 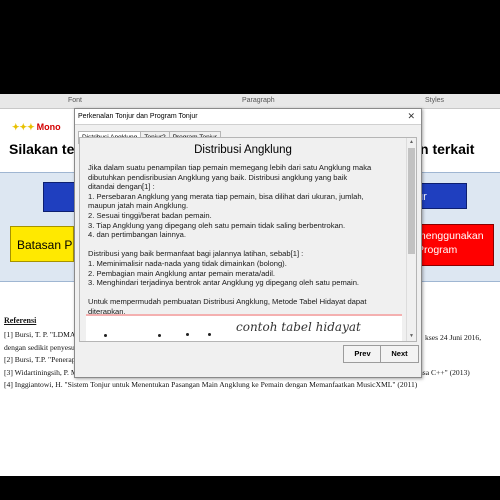 What do you see at coordinates (411, 201) in the screenshot?
I see `scrollbar-thumb` at bounding box center [411, 201].